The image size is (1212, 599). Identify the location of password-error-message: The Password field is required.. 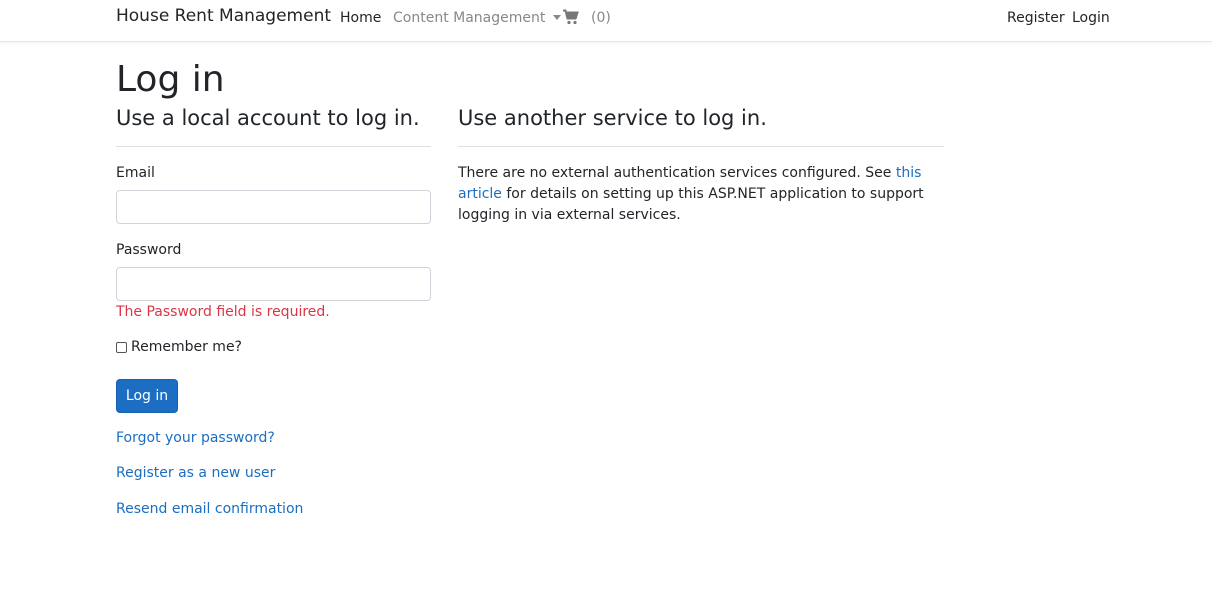
(223, 312).